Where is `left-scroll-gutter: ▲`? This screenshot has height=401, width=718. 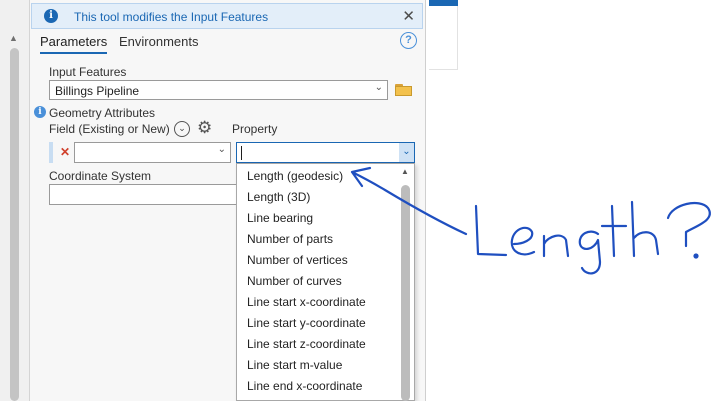 left-scroll-gutter: ▲ is located at coordinates (15, 200).